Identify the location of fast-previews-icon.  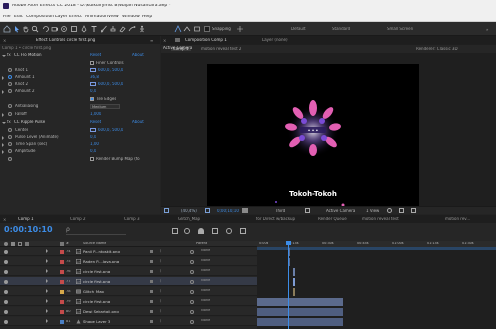
(401, 210).